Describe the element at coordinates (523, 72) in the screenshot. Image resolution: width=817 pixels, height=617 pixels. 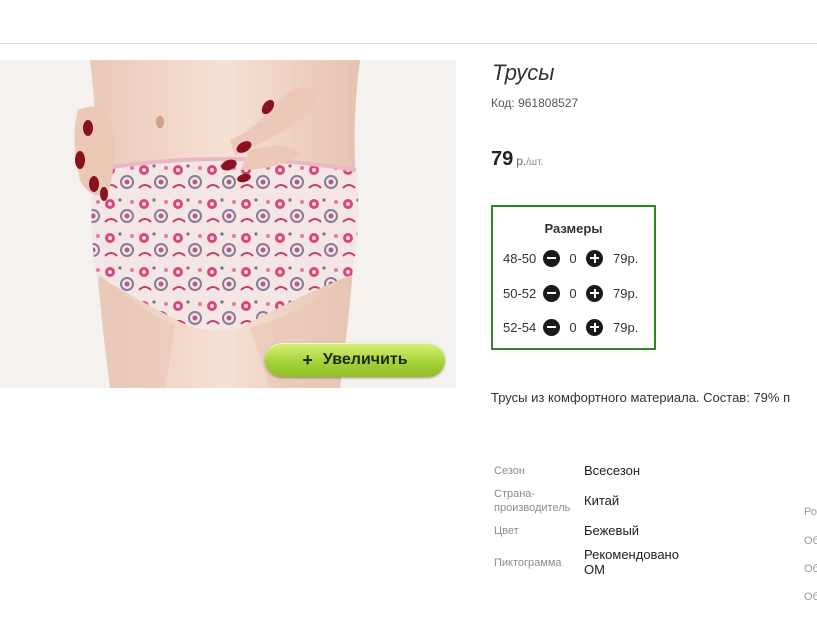
I see `product-title: Трусы` at that location.